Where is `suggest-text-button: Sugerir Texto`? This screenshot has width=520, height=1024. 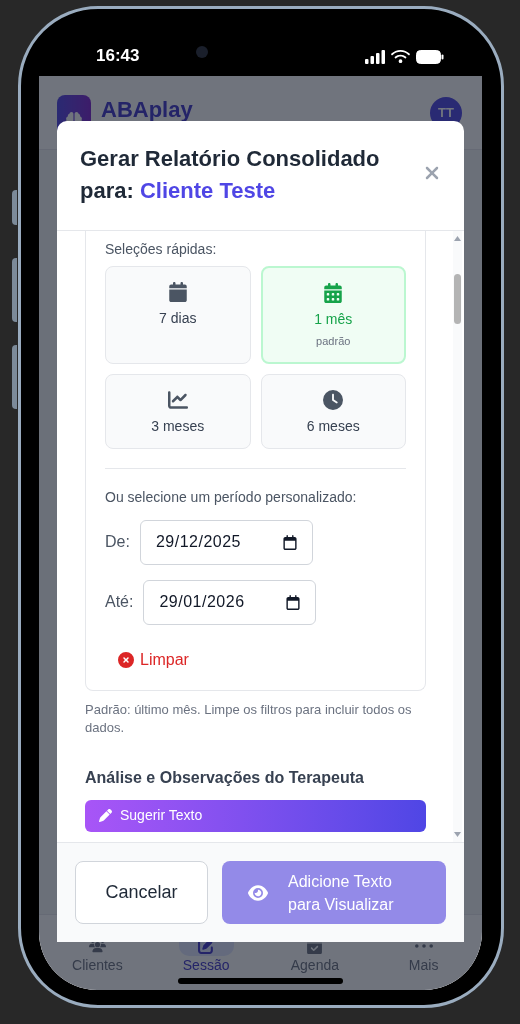 suggest-text-button: Sugerir Texto is located at coordinates (255, 815).